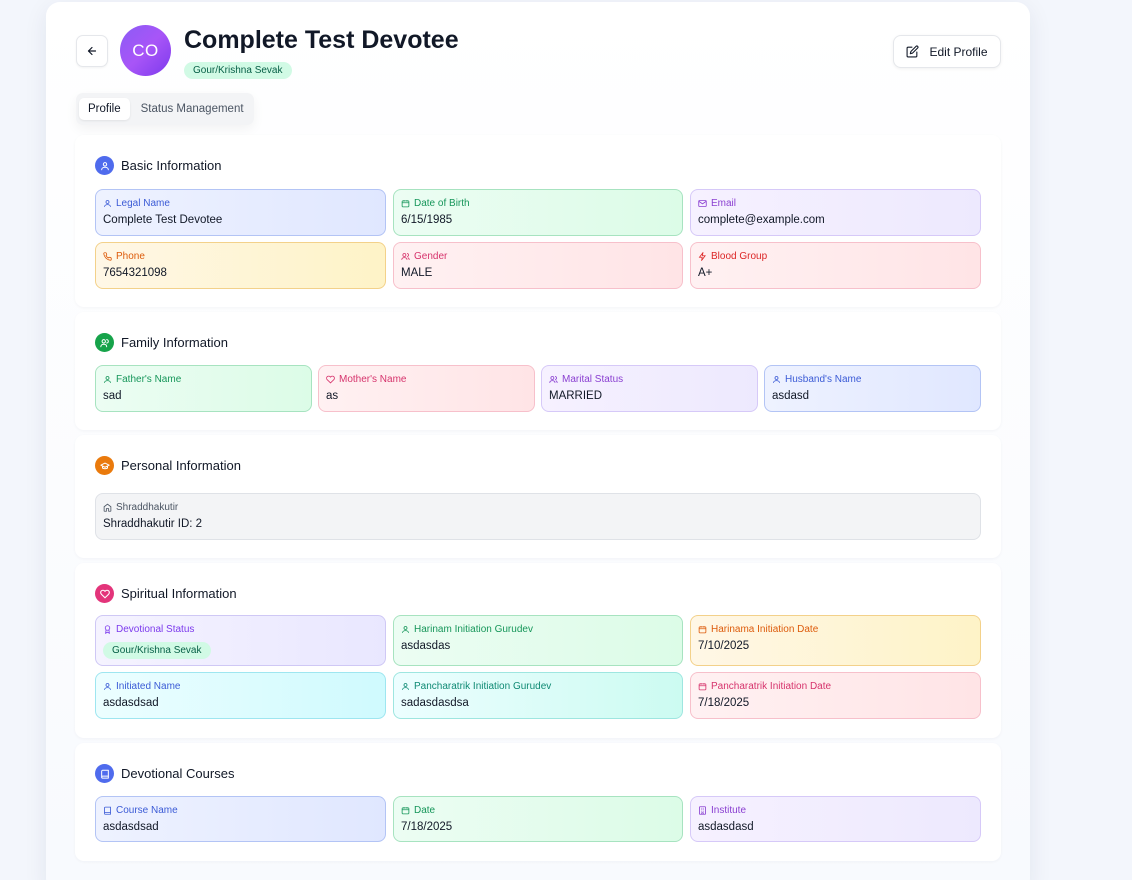 The height and width of the screenshot is (880, 1132). What do you see at coordinates (240, 265) in the screenshot?
I see `field-phone: Phone 7654321098` at bounding box center [240, 265].